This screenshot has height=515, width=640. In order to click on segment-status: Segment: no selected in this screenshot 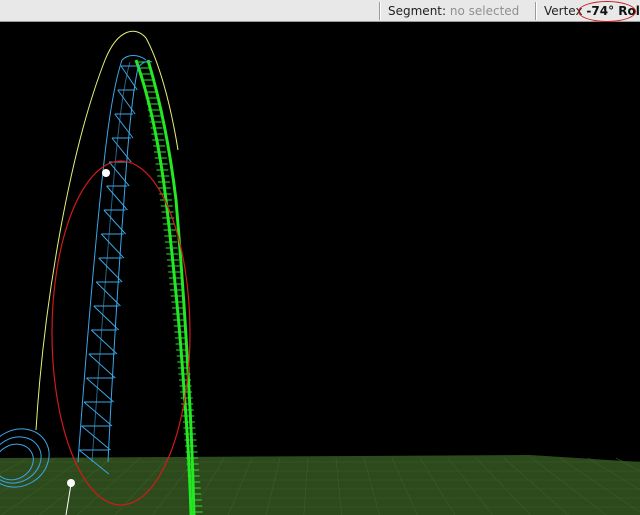, I will do `click(453, 11)`.